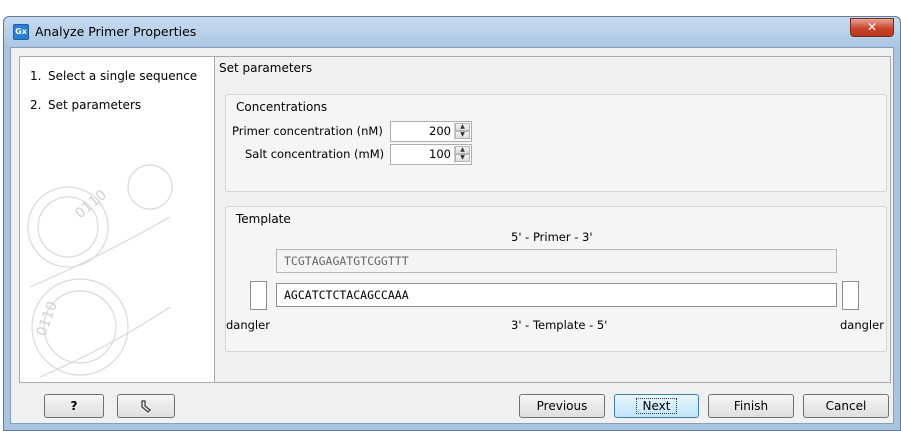  I want to click on panel-title: Set parameters, so click(266, 68).